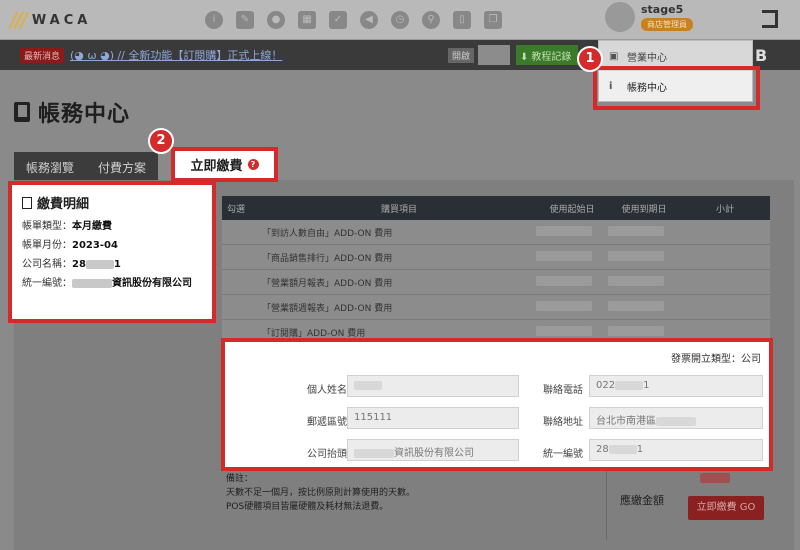 The width and height of the screenshot is (800, 550). I want to click on pay-now-button: 立即繳費 GO, so click(726, 508).